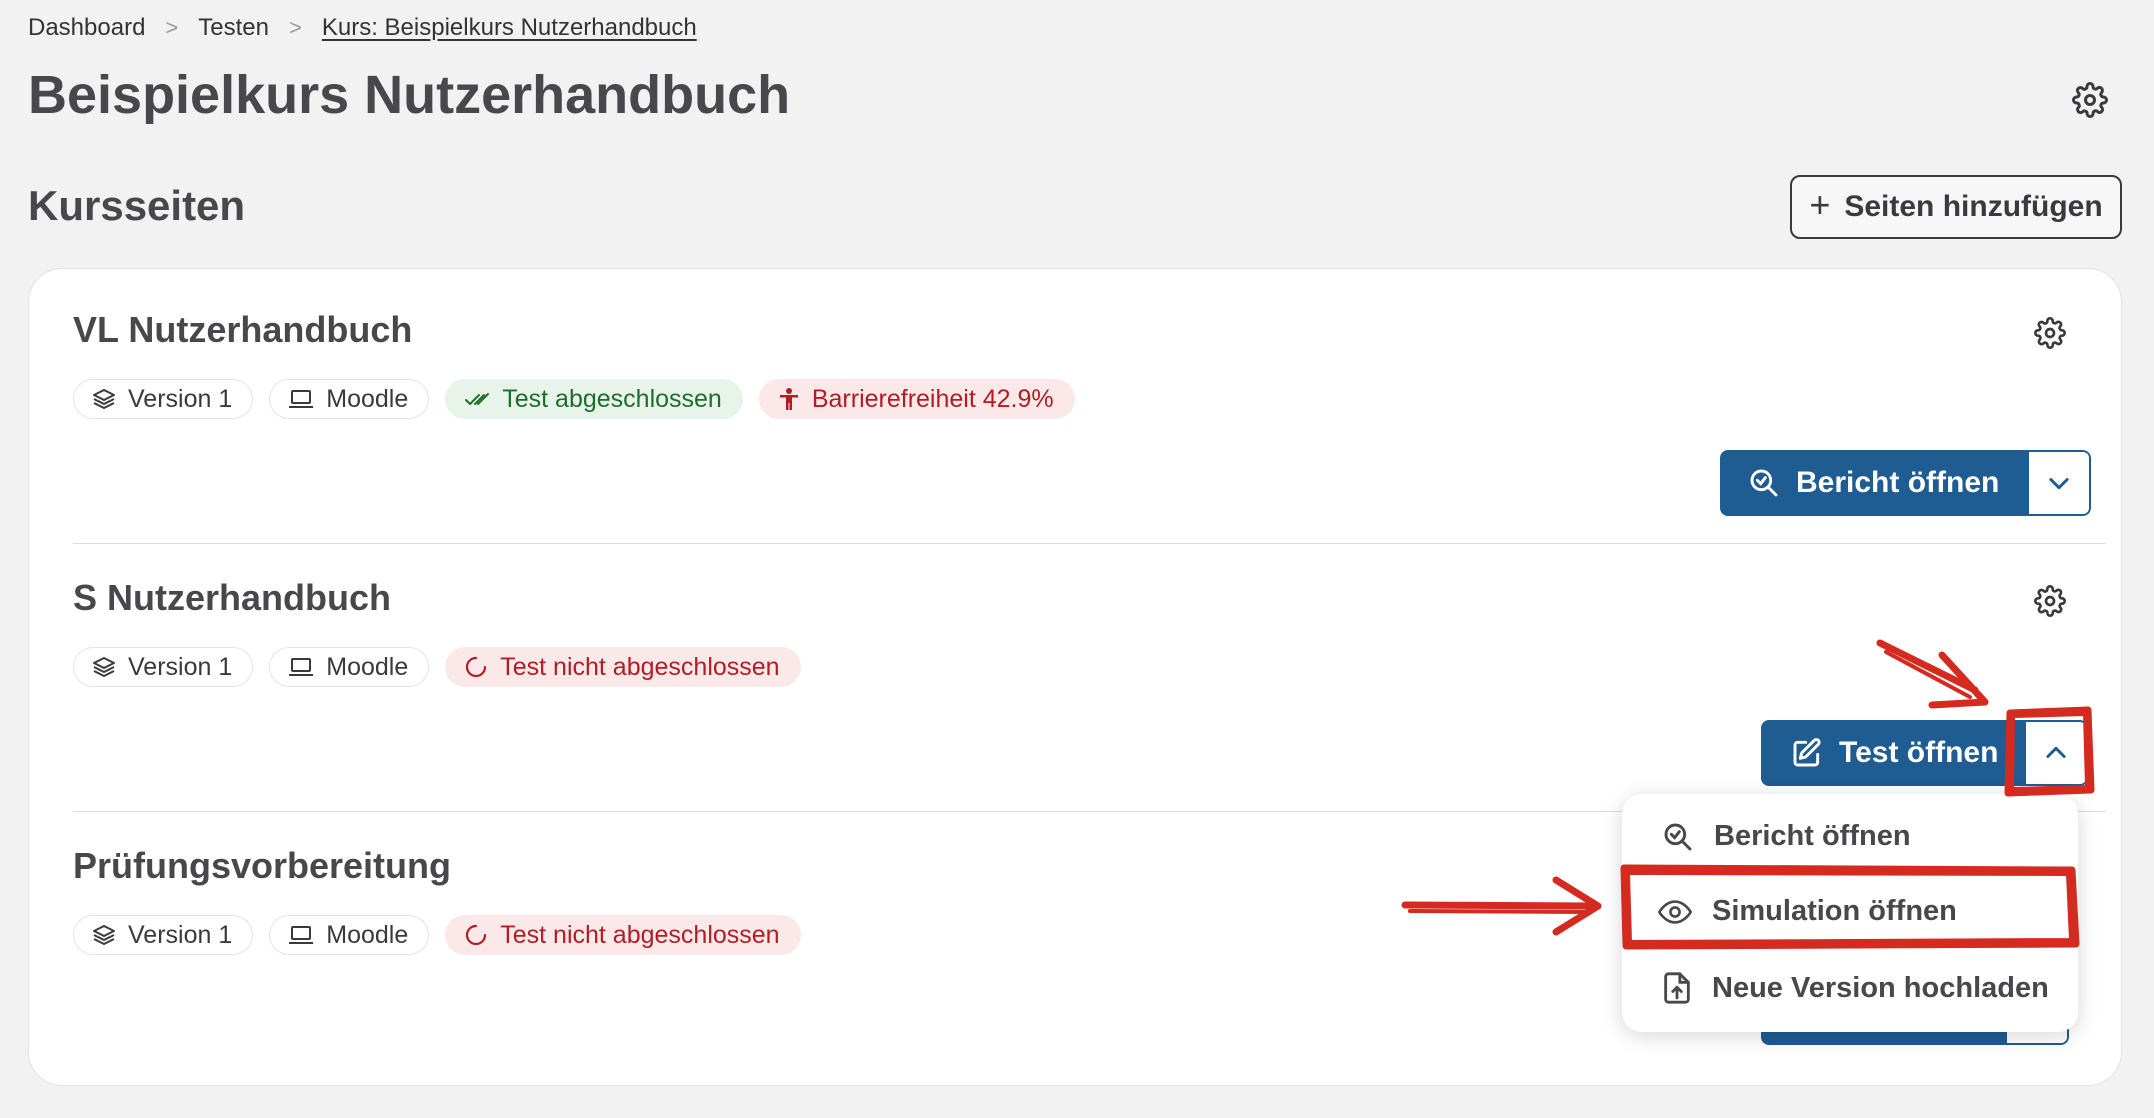 This screenshot has width=2154, height=1118. Describe the element at coordinates (233, 28) in the screenshot. I see `breadcrumb-testen: Testen` at that location.